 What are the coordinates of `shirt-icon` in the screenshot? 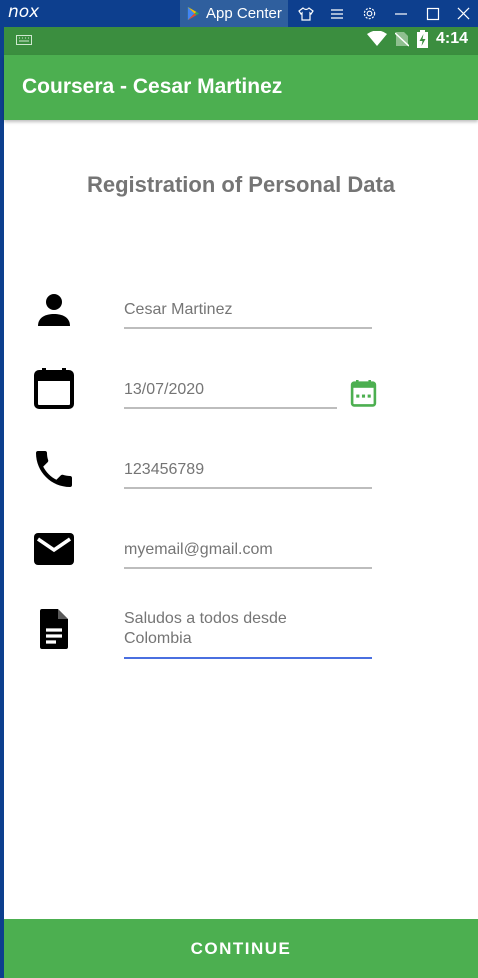 It's located at (306, 13).